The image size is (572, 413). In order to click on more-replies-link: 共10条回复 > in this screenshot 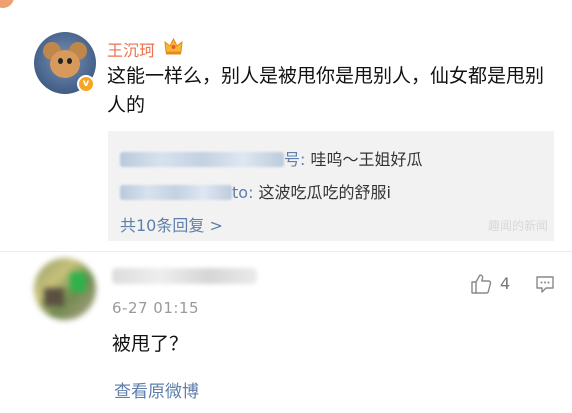, I will do `click(171, 224)`.